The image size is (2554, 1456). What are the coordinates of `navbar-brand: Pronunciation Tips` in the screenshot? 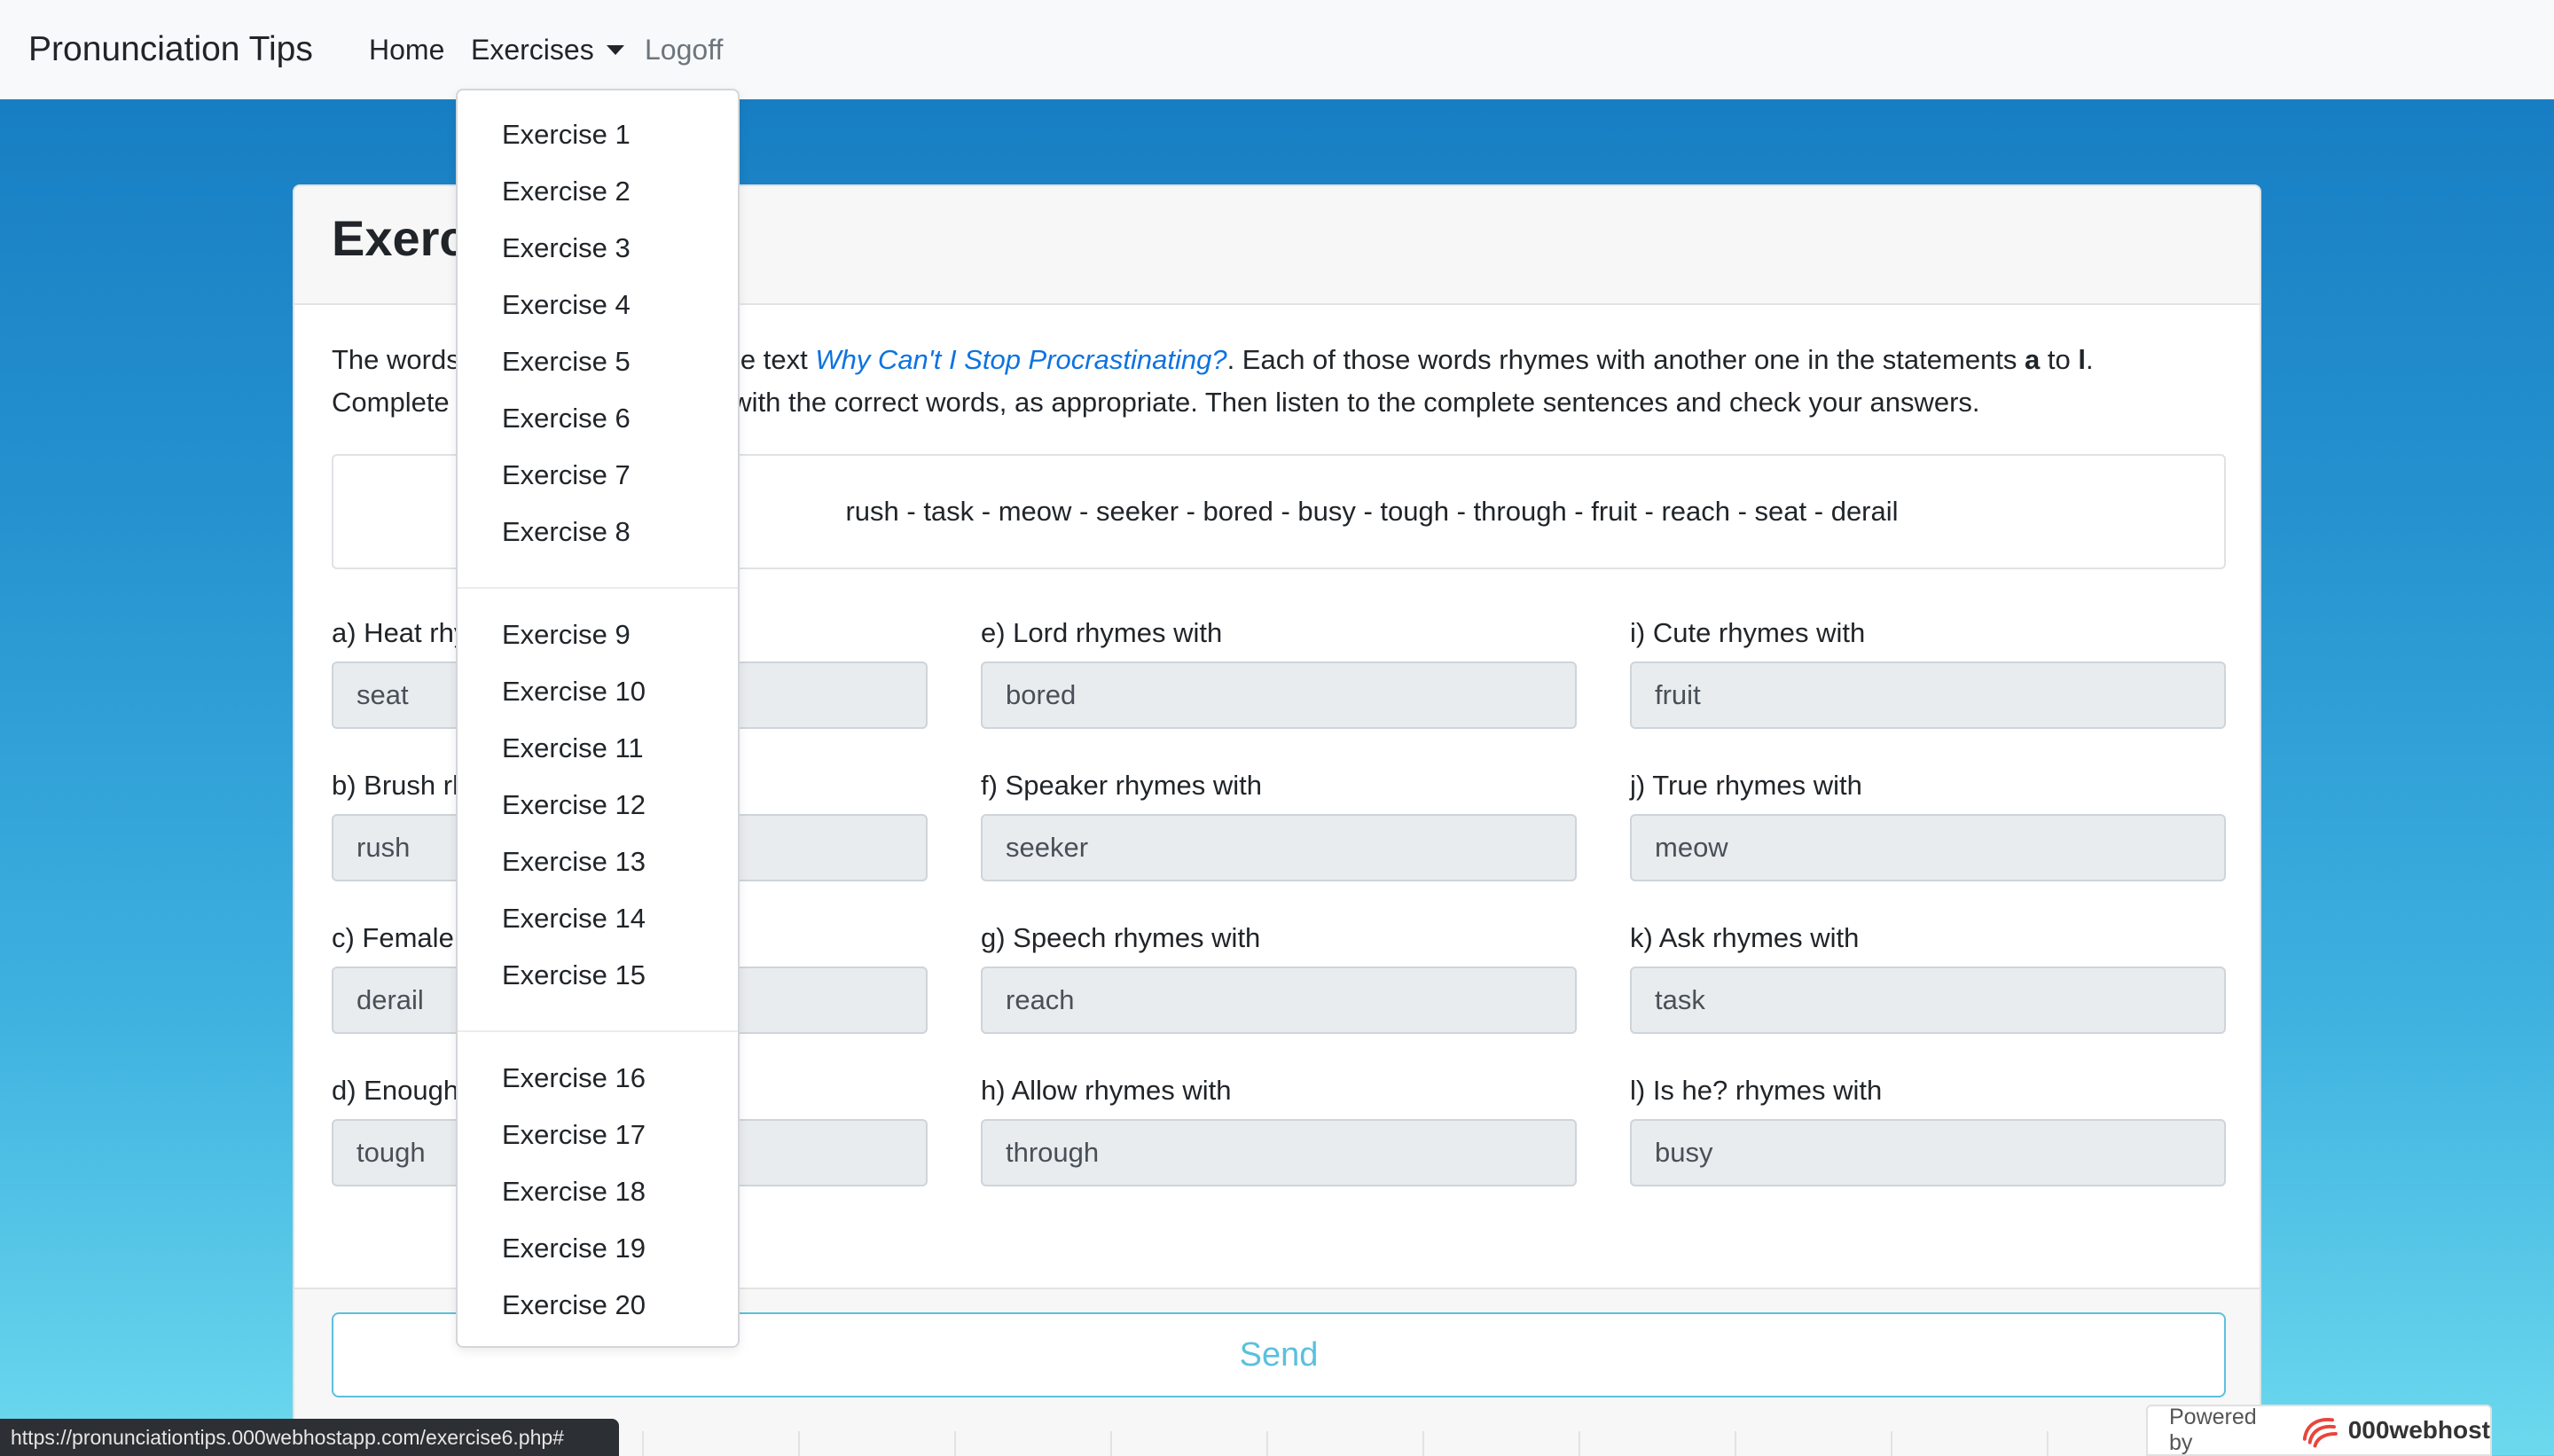 It's located at (170, 49).